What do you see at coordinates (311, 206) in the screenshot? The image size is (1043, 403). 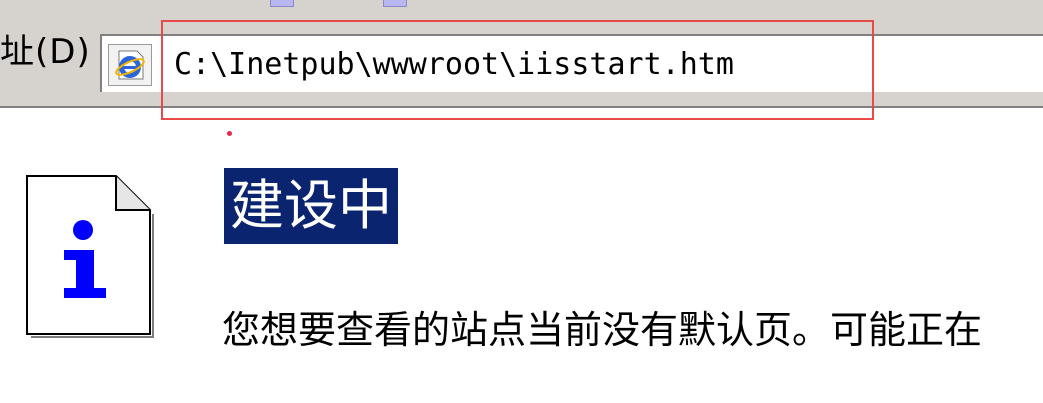 I see `page-title: 建设中` at bounding box center [311, 206].